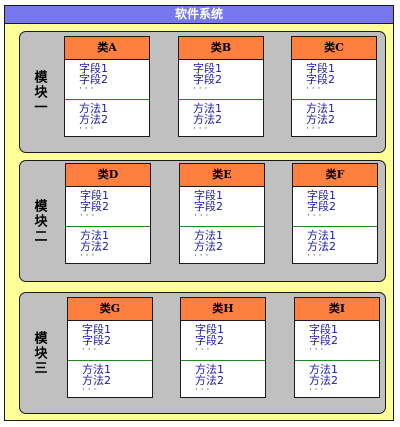  I want to click on class-box-d: 类D 字段1 字段2 · · · 方法1 方法2 · · ·, so click(108, 213).